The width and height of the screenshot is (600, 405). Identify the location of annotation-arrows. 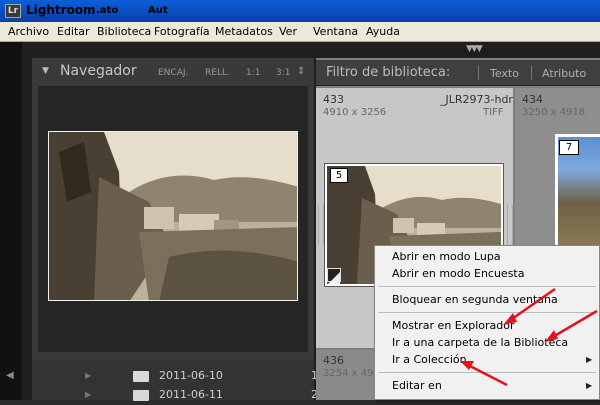
(529, 337).